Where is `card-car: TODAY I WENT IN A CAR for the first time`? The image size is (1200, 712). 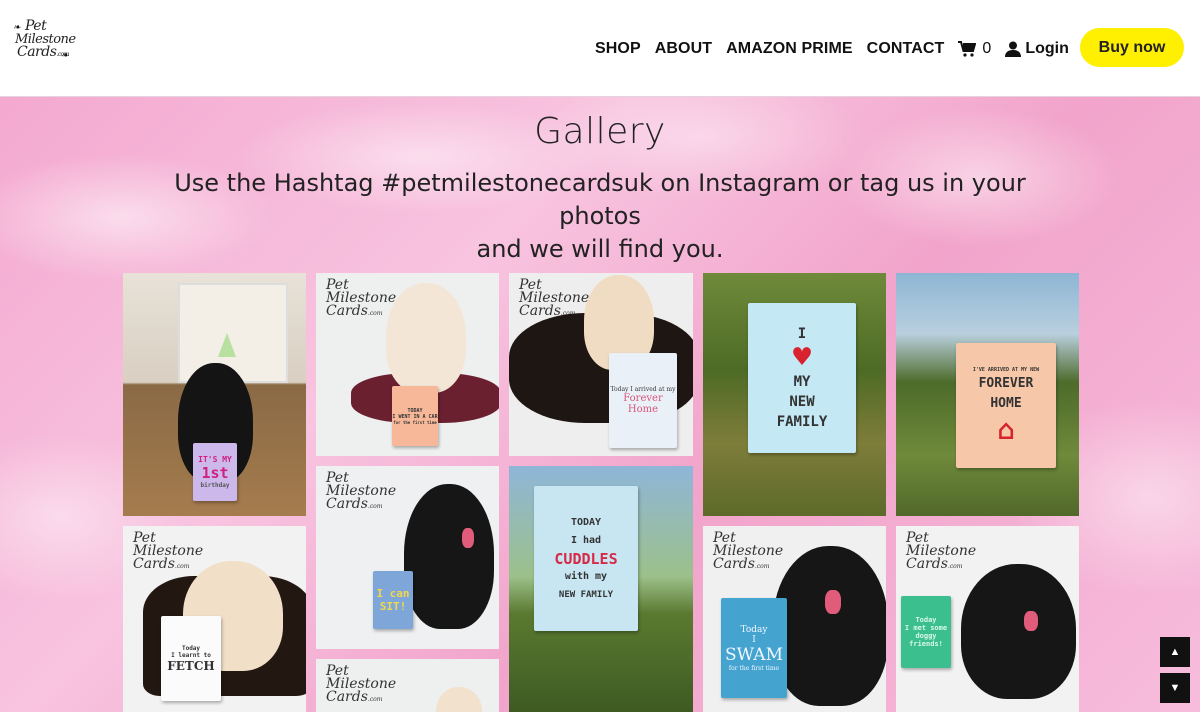
card-car: TODAY I WENT IN A CAR for the first time is located at coordinates (415, 416).